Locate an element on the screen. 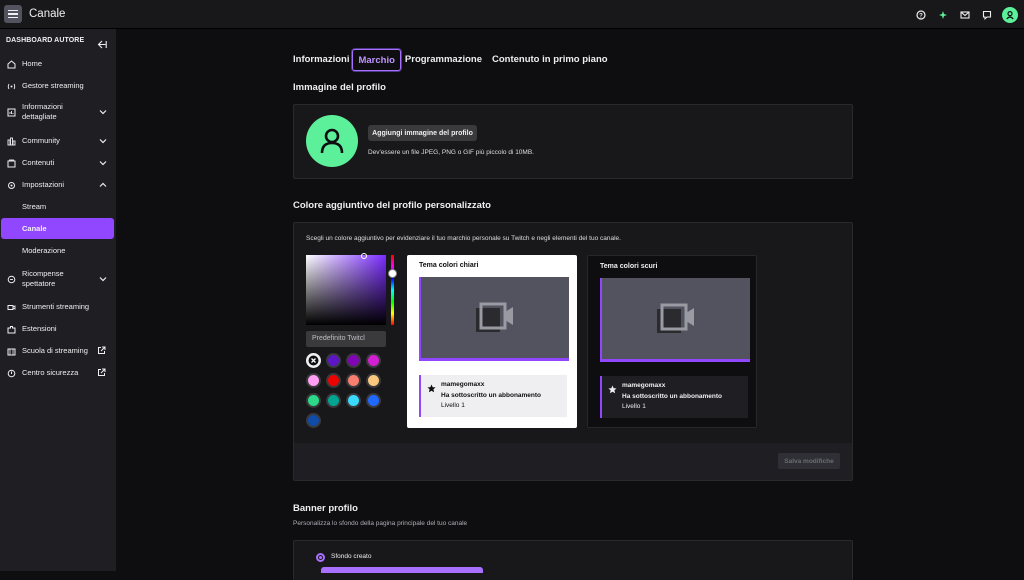  sidebar-item-stream-manager: Gestore streaming is located at coordinates (58, 86).